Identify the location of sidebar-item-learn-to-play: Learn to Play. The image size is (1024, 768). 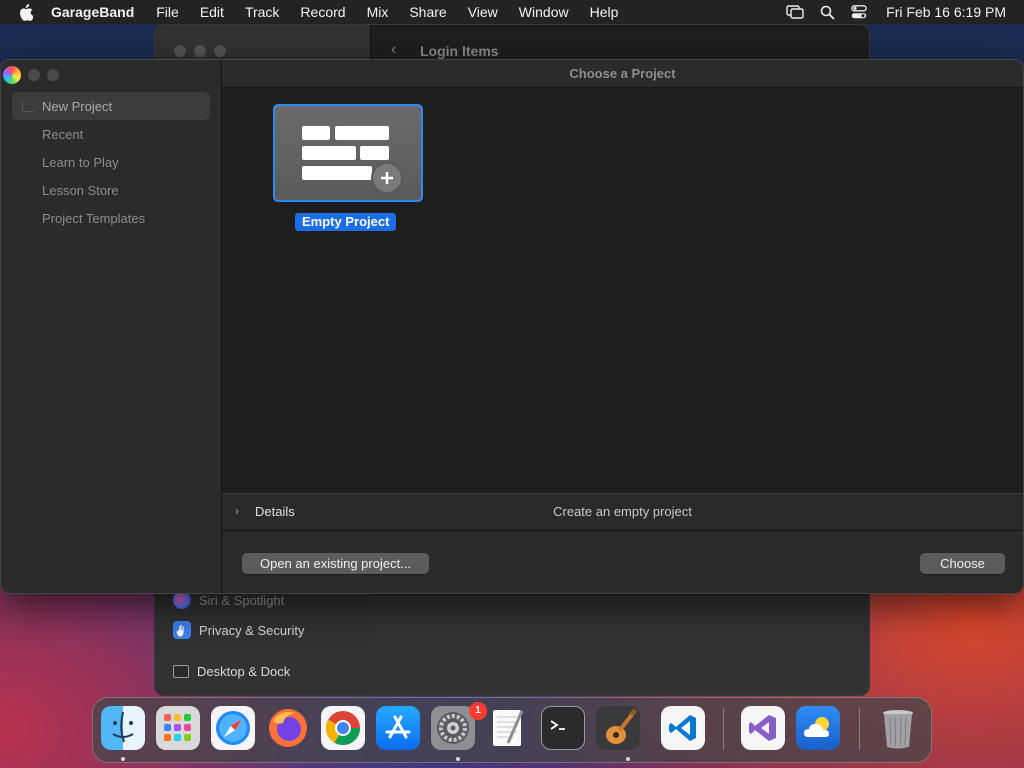
(111, 162).